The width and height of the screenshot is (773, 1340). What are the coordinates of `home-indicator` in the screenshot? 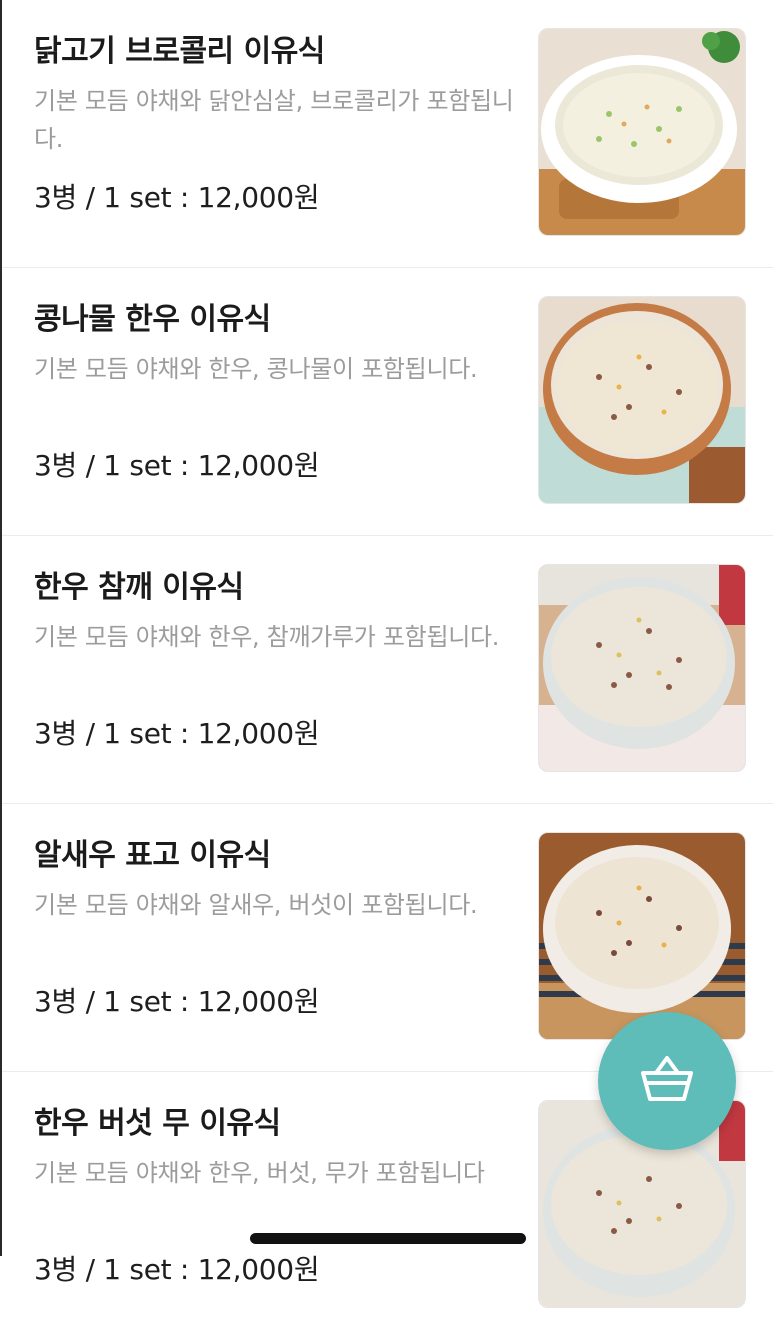 It's located at (388, 1238).